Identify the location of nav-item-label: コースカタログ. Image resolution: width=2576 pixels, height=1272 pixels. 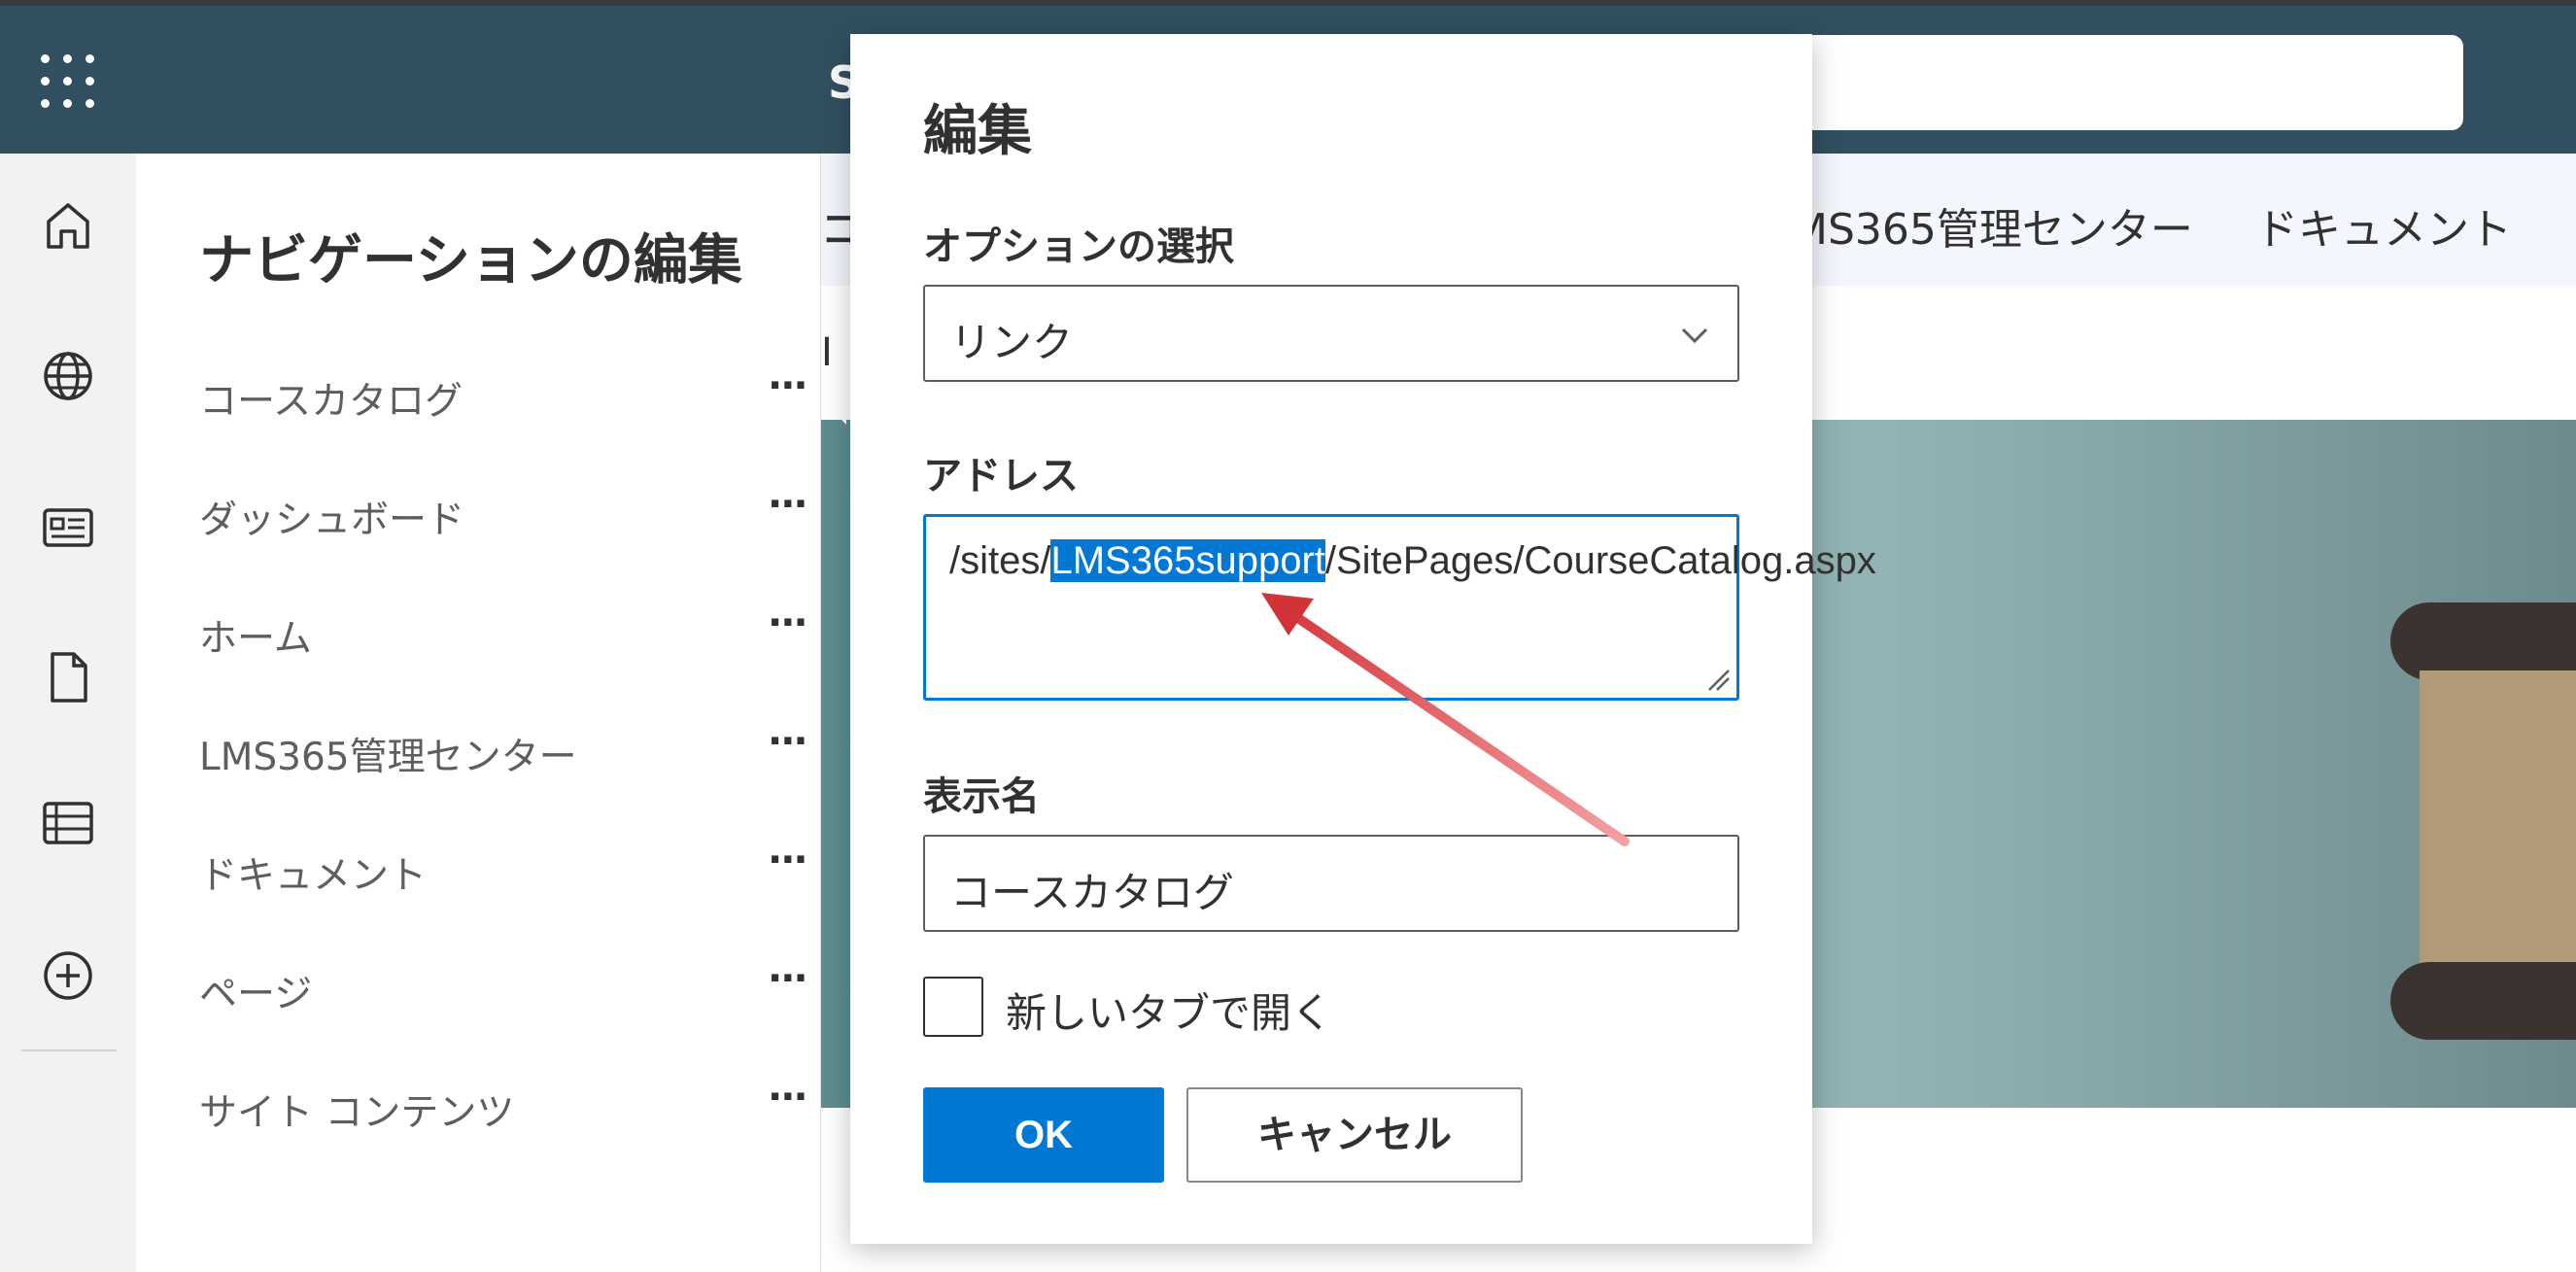
(331, 402).